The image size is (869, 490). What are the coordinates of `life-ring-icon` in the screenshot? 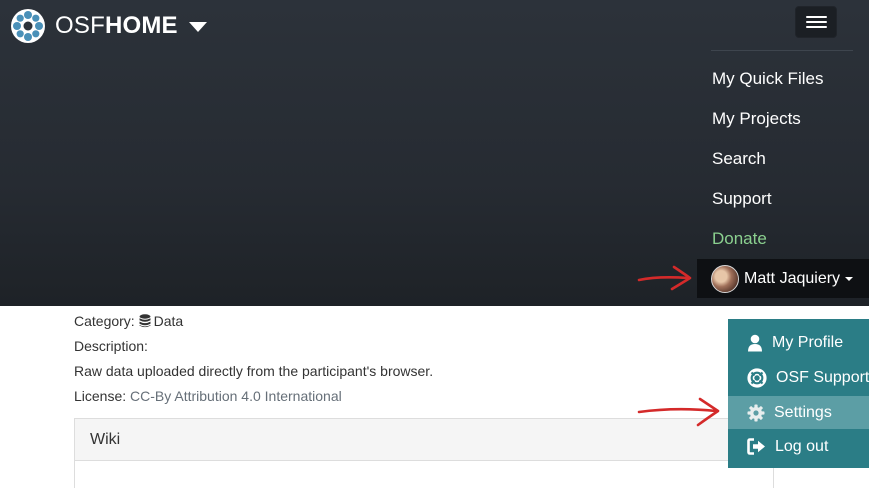 It's located at (757, 377).